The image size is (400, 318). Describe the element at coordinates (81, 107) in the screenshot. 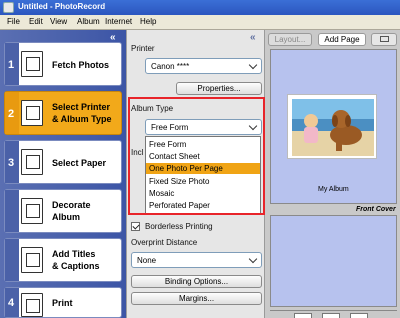

I see `step-label: Select Printer` at that location.